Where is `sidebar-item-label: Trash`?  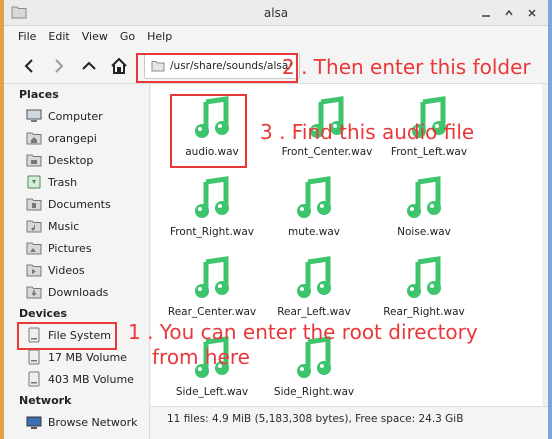
sidebar-item-label: Trash is located at coordinates (63, 182).